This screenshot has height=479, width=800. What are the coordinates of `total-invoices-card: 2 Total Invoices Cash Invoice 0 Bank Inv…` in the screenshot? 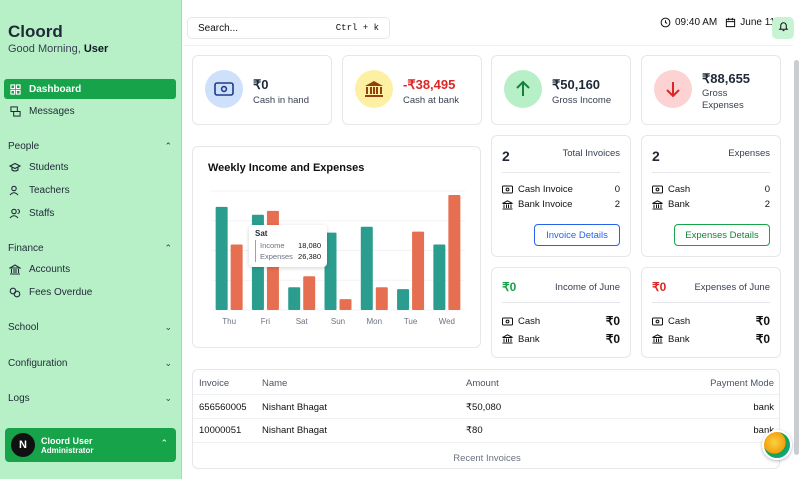 It's located at (561, 196).